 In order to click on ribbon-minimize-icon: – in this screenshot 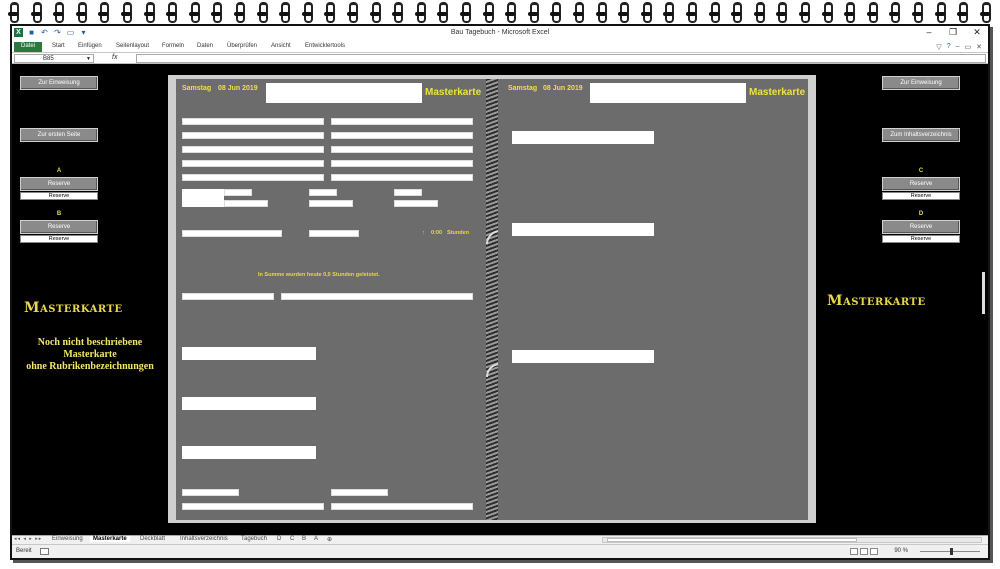, I will do `click(958, 47)`.